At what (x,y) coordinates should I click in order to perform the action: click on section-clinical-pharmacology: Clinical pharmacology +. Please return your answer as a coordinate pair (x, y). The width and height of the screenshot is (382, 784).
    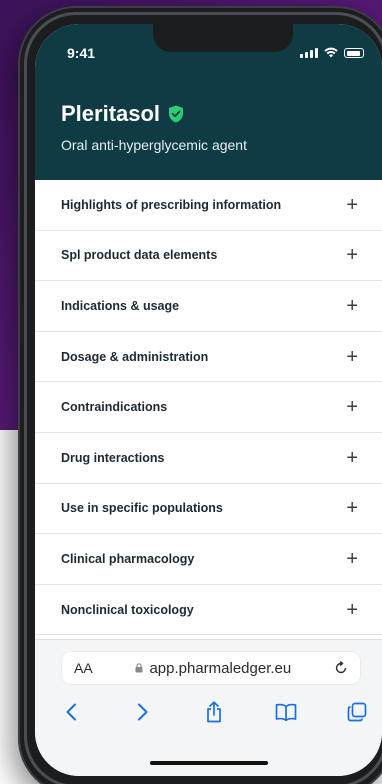
    Looking at the image, I should click on (208, 559).